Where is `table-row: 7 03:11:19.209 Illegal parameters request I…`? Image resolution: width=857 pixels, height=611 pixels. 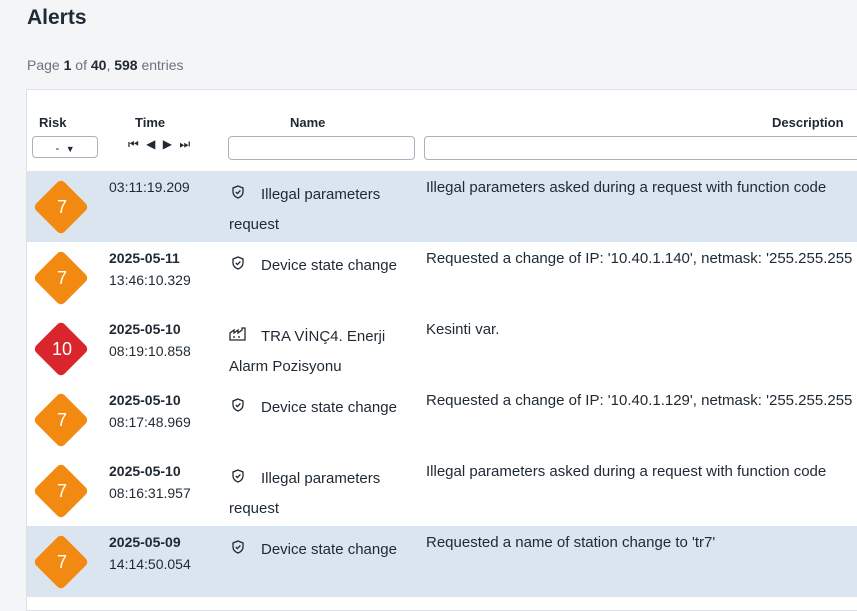
table-row: 7 03:11:19.209 Illegal parameters request I… is located at coordinates (442, 206).